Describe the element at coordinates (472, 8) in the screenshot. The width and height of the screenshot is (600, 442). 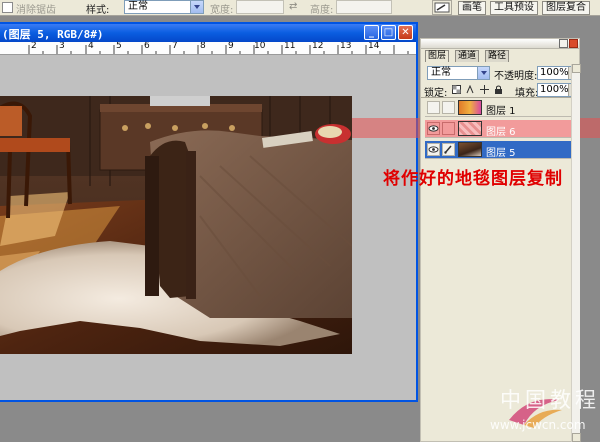
I see `tab-brushes: 画笔` at that location.